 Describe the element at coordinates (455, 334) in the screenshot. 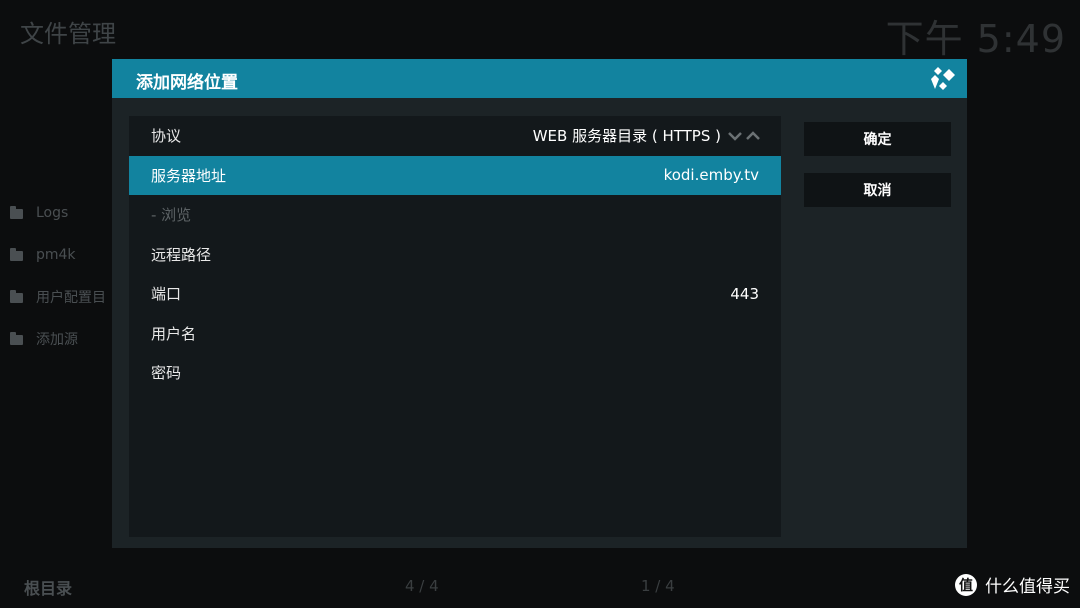

I see `username-row: 用户名` at that location.